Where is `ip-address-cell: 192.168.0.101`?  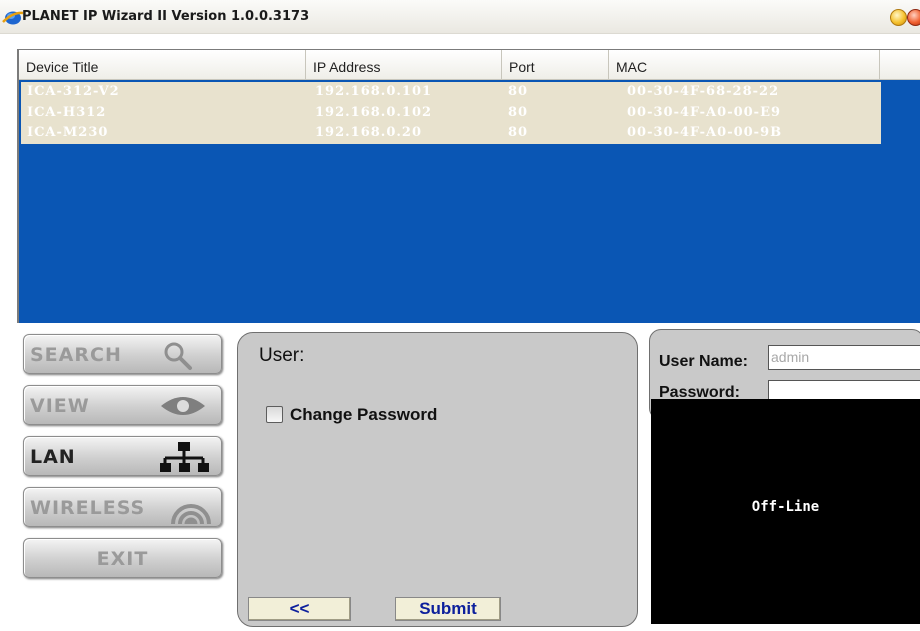
ip-address-cell: 192.168.0.101 is located at coordinates (374, 91).